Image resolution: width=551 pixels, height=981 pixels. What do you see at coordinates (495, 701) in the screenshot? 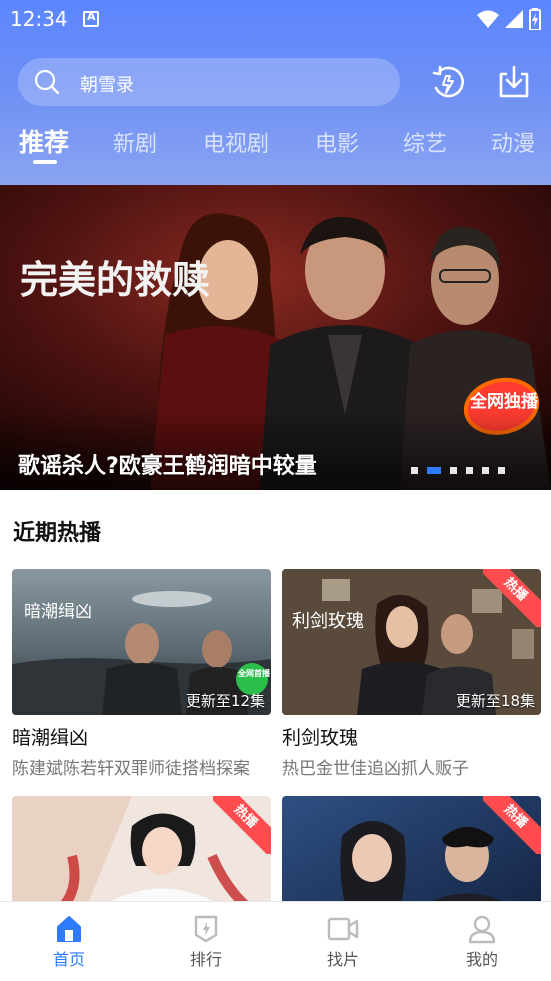
I see `episode-update: 更新至18集` at bounding box center [495, 701].